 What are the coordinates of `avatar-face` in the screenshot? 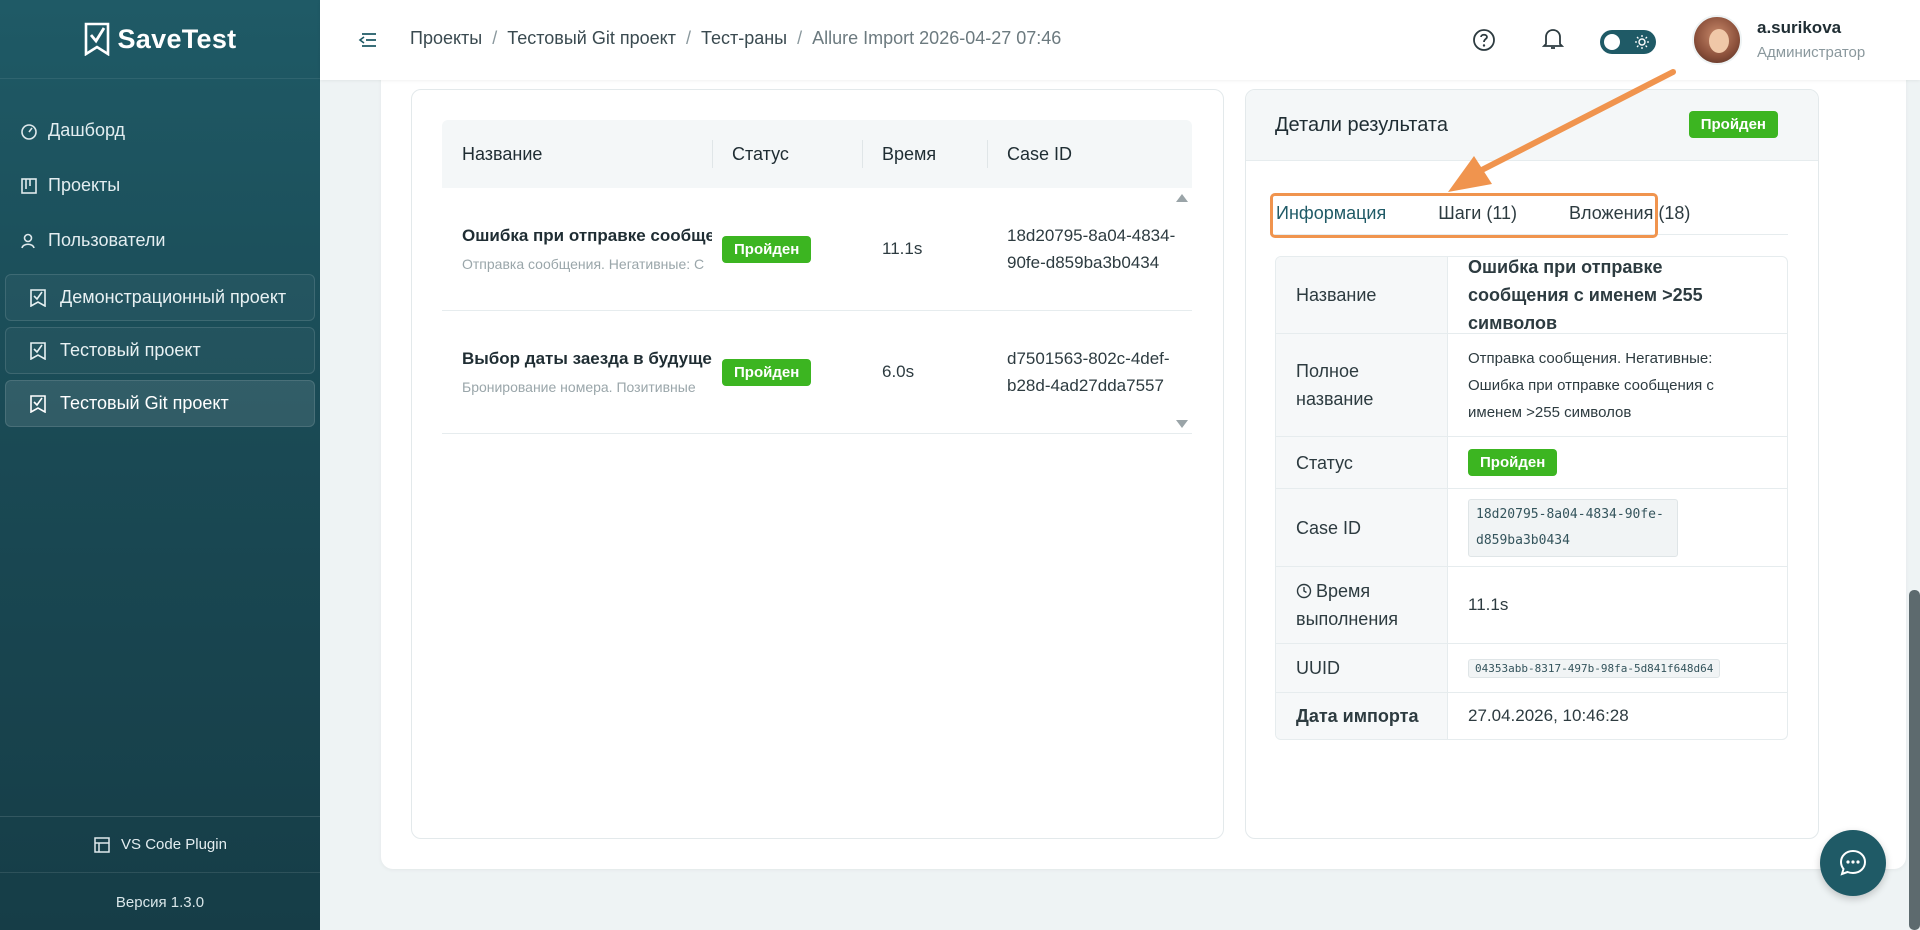 It's located at (1719, 41).